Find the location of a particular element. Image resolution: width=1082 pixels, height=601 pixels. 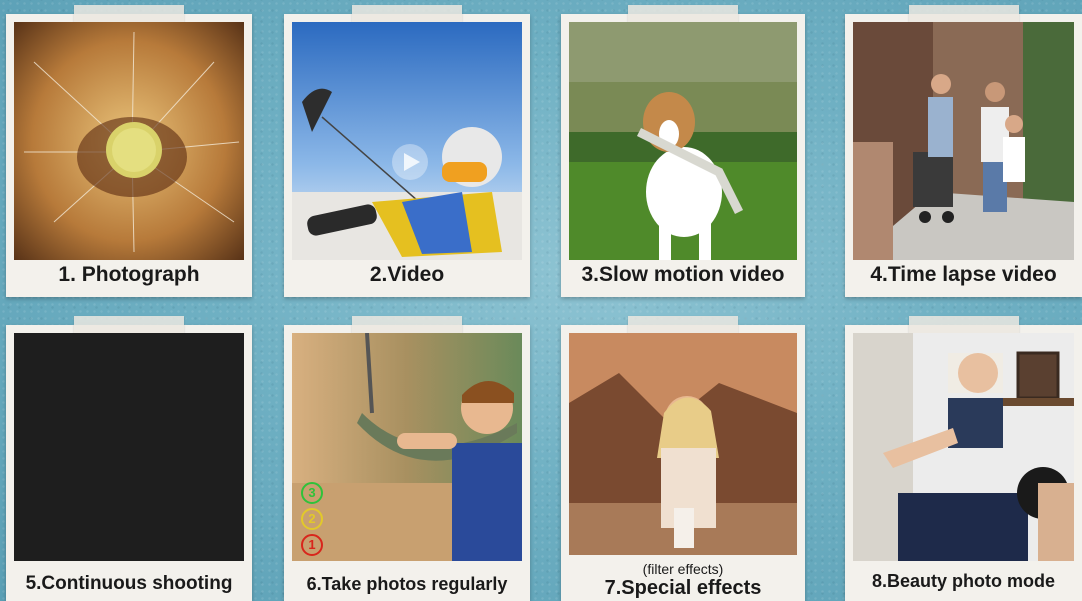

father-baby-icon is located at coordinates (963, 447).